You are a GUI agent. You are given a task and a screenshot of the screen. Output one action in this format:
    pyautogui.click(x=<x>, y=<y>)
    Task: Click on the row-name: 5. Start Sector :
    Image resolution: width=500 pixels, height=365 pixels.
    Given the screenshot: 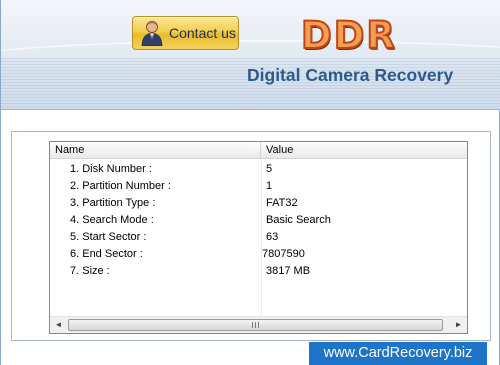 What is the action you would take?
    pyautogui.click(x=108, y=237)
    